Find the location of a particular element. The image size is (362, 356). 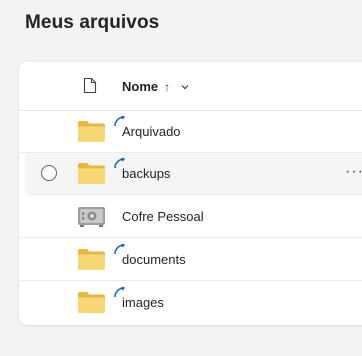

item-name: documents is located at coordinates (154, 259).